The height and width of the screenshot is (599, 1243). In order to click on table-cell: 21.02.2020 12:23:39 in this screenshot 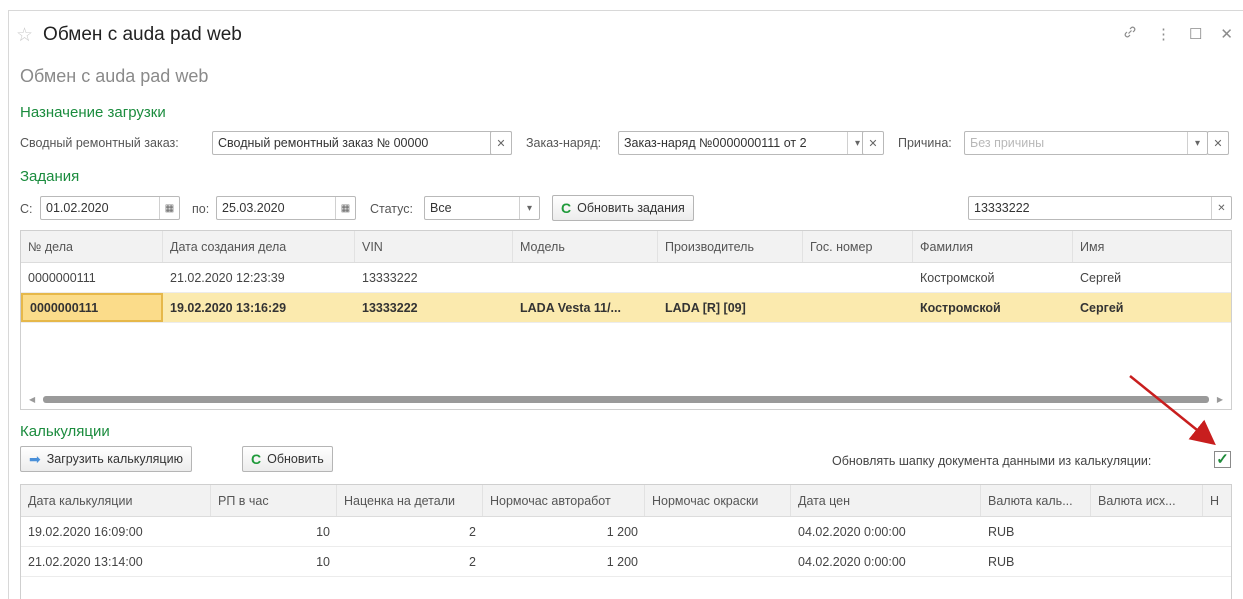, I will do `click(227, 277)`.